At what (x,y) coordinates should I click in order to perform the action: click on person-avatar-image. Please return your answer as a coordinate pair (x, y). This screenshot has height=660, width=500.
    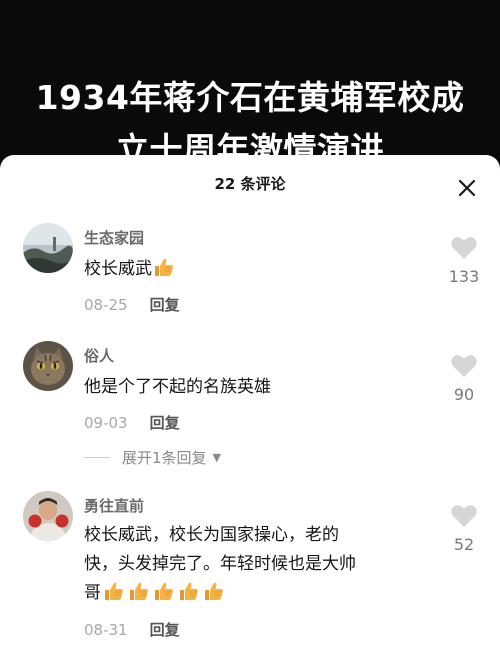
    Looking at the image, I should click on (48, 516).